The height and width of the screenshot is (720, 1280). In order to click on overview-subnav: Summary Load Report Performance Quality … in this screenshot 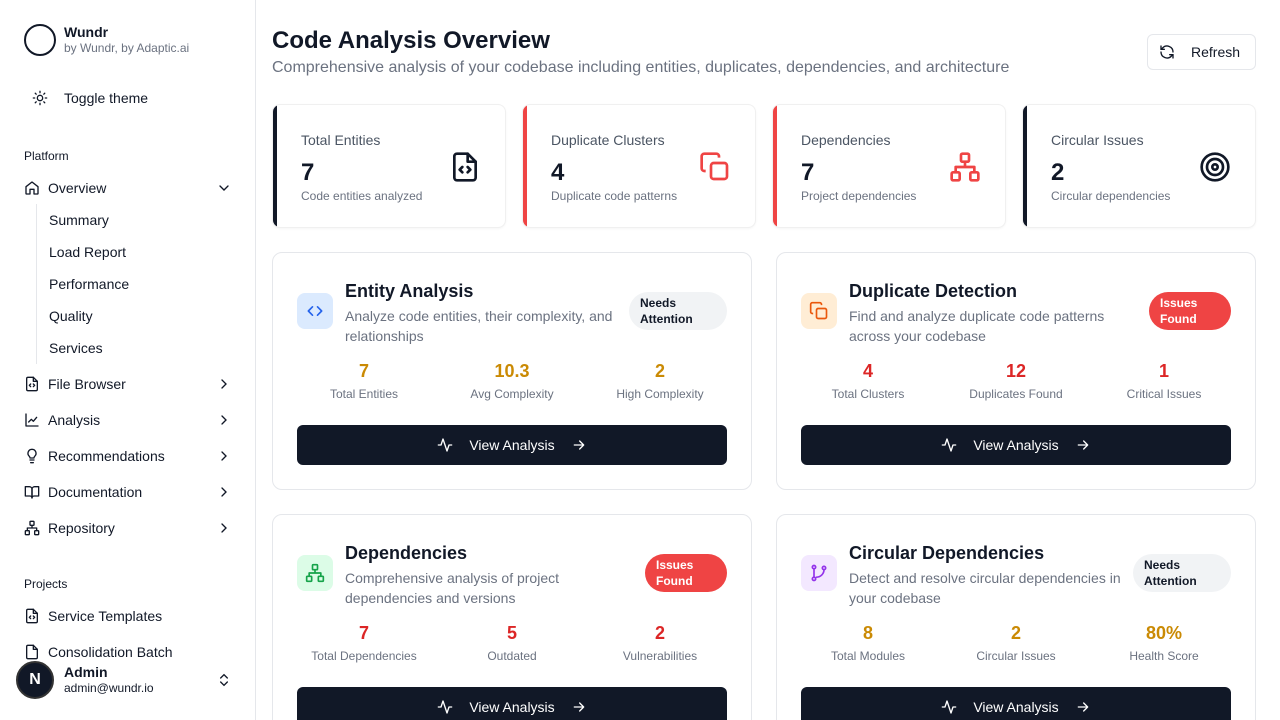, I will do `click(136, 284)`.